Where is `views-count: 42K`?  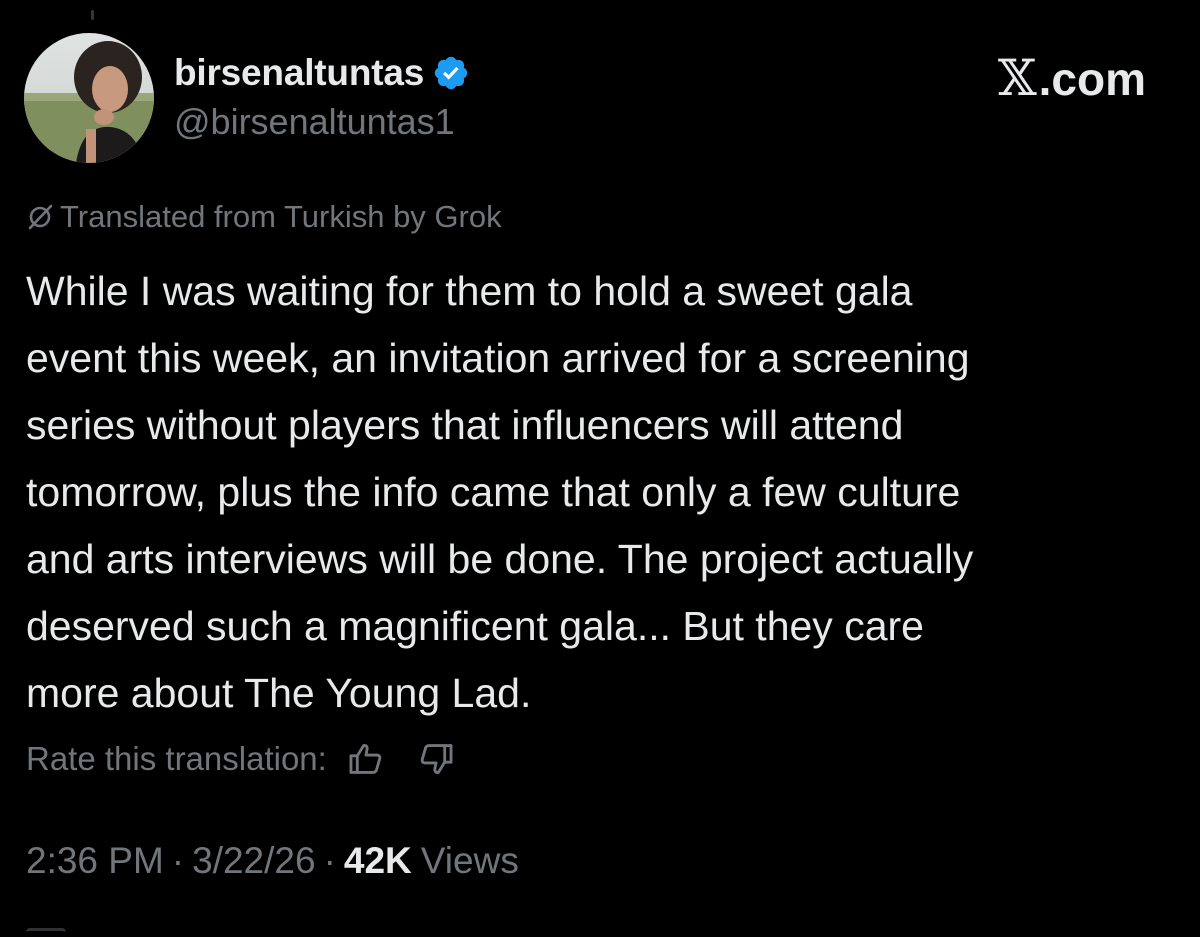 views-count: 42K is located at coordinates (377, 860).